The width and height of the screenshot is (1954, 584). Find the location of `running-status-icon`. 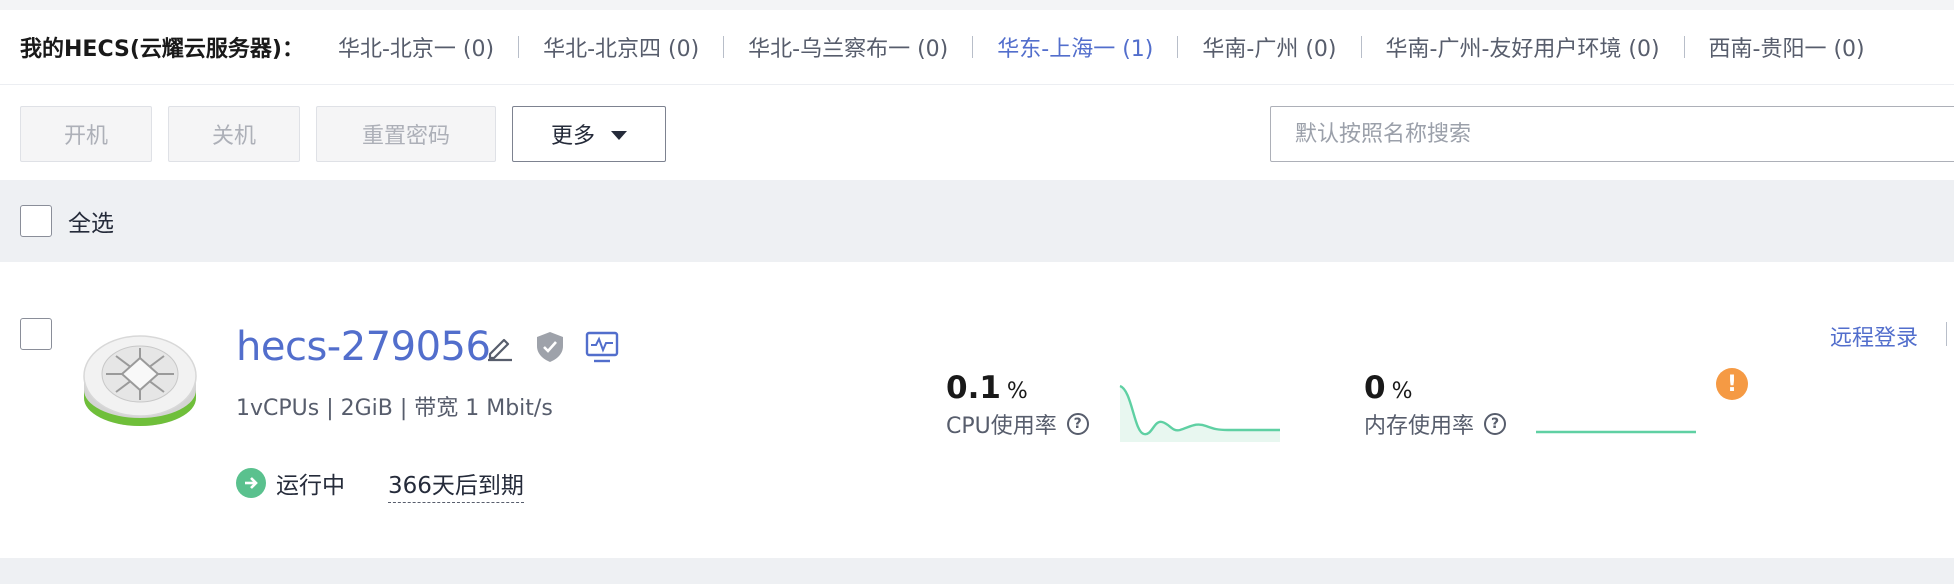

running-status-icon is located at coordinates (251, 483).